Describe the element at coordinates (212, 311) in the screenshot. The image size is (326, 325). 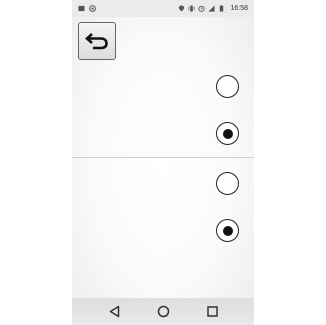
I see `recents-square-icon` at that location.